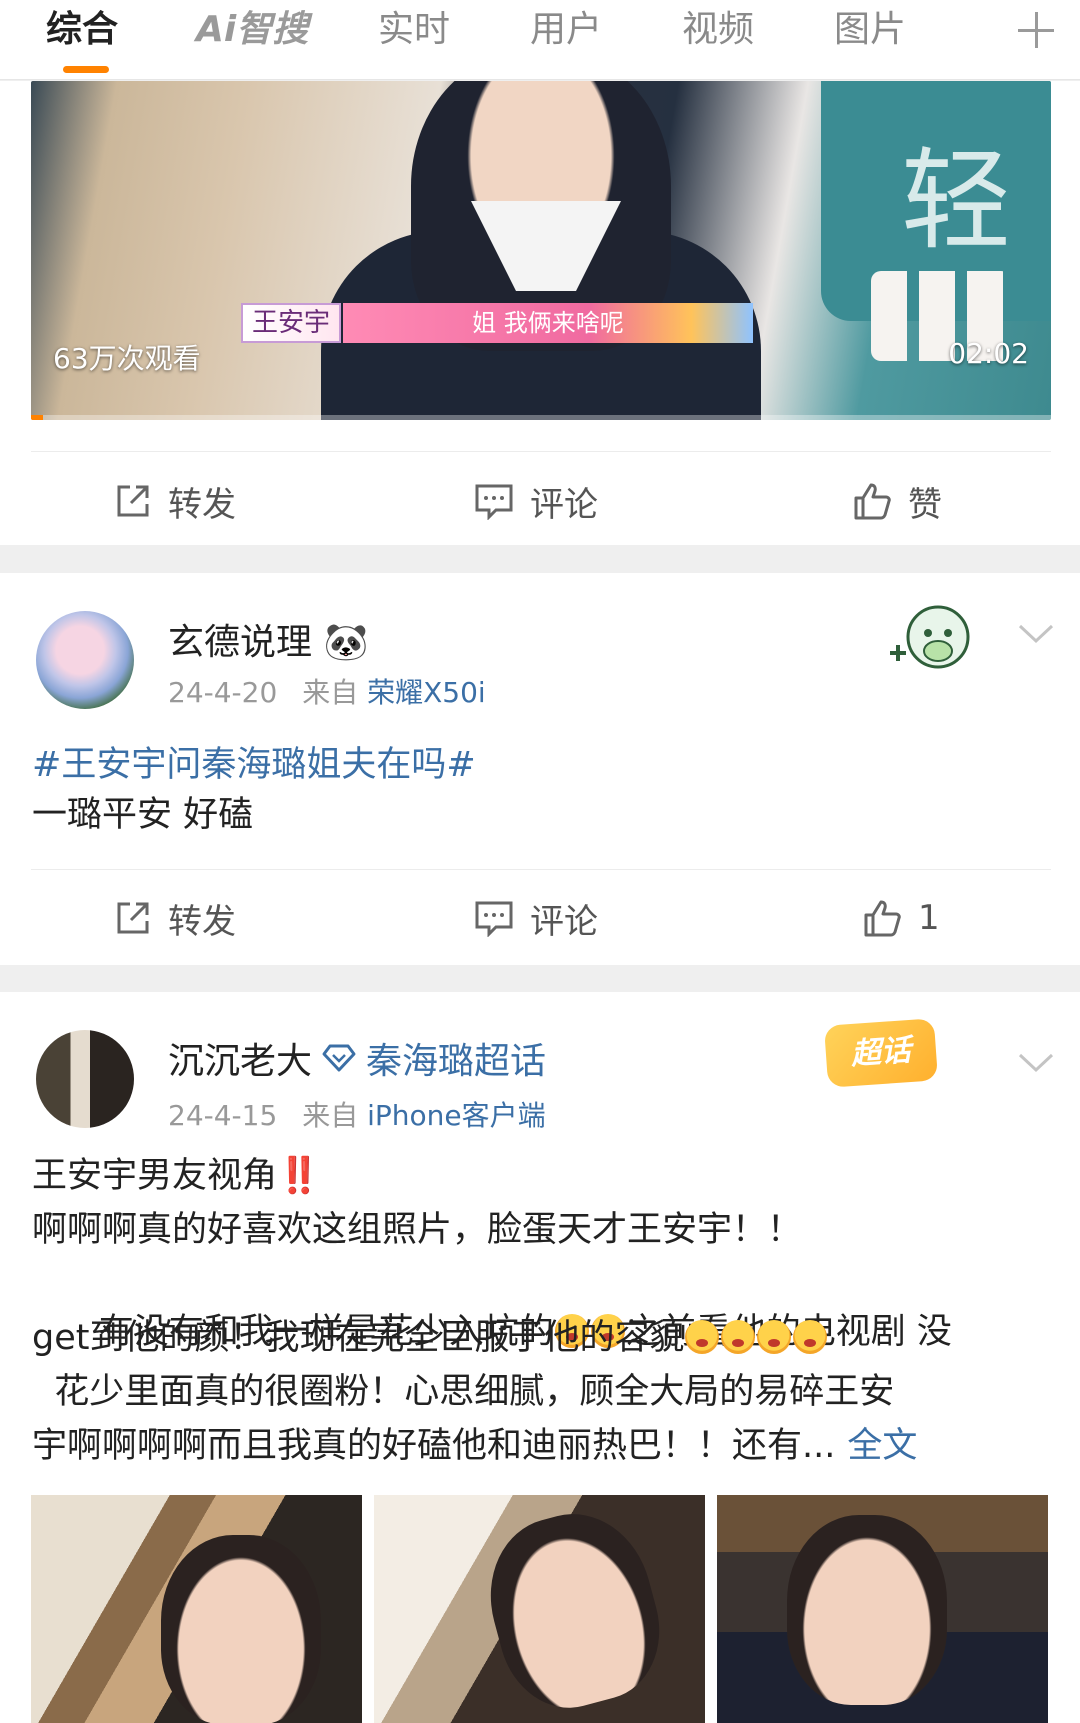  I want to click on post-action-bar: 转发 评论 赞, so click(540, 501).